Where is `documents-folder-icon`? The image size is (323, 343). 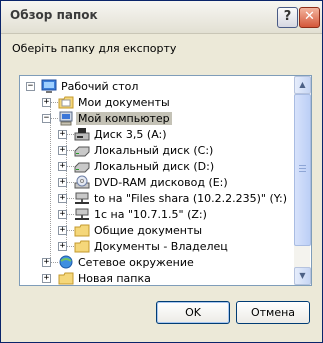
documents-folder-icon is located at coordinates (66, 102).